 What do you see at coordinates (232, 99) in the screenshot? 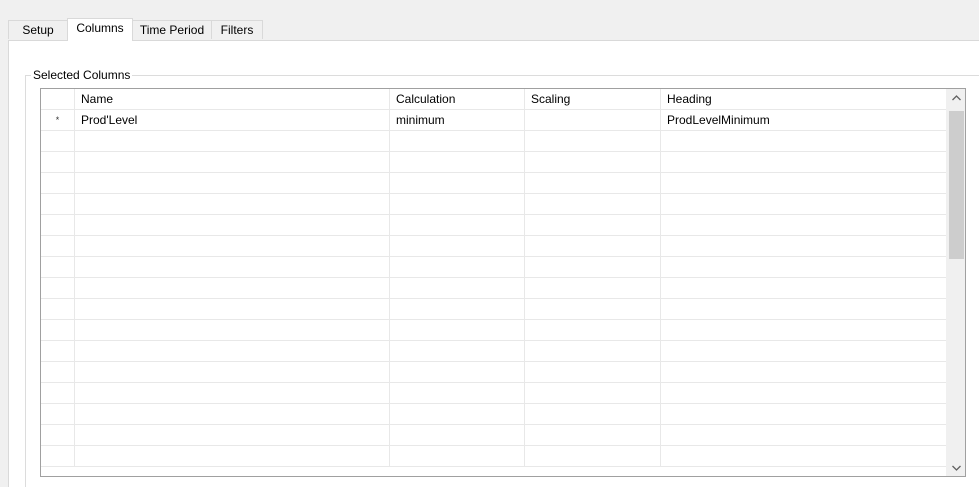
I see `column-header-name: Name` at bounding box center [232, 99].